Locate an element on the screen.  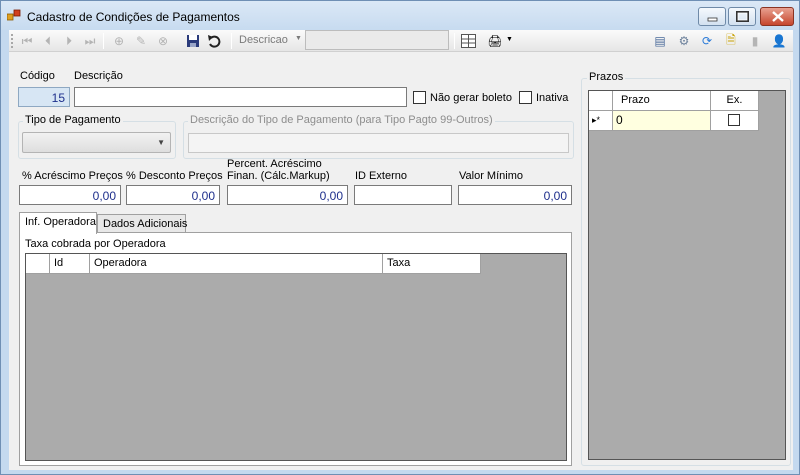
last-record-icon: ⏭ is located at coordinates (90, 41).